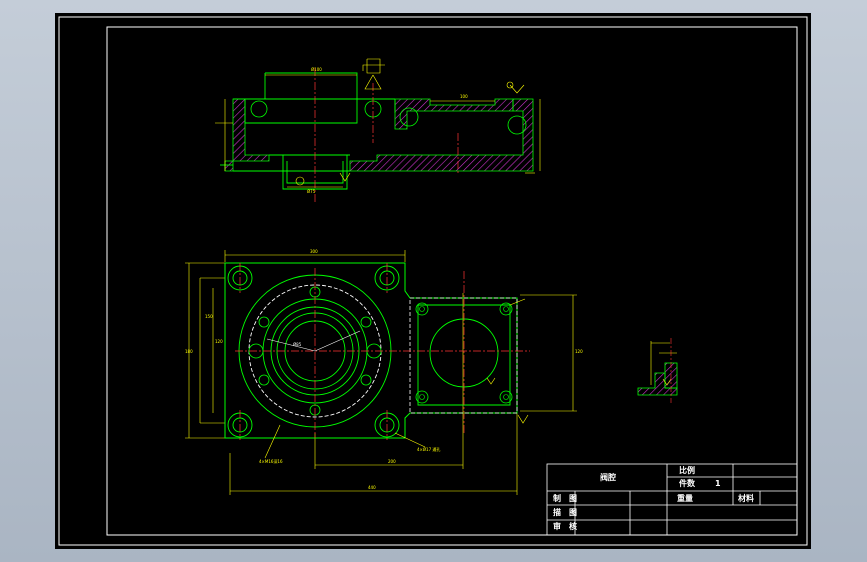  I want to click on section-hatch-left, so click(247, 135).